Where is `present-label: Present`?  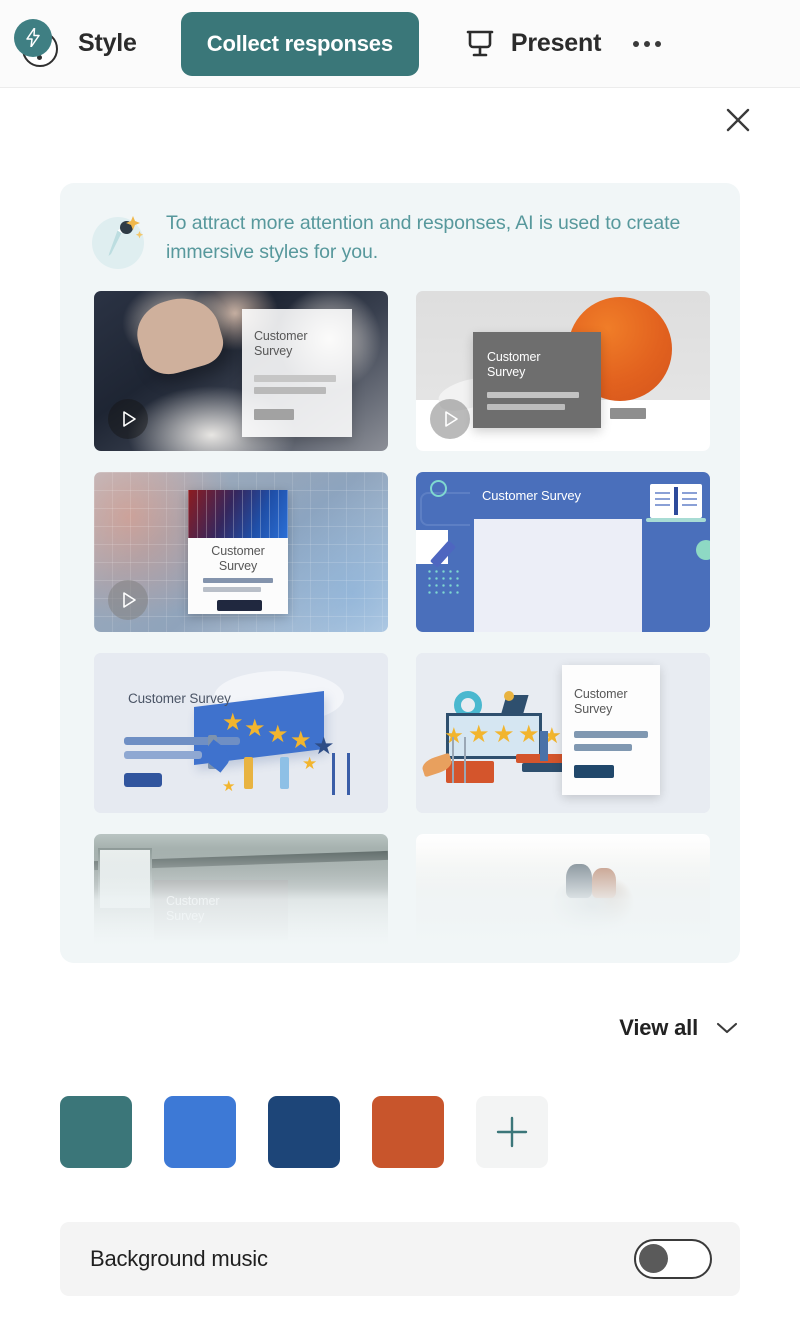 present-label: Present is located at coordinates (556, 43).